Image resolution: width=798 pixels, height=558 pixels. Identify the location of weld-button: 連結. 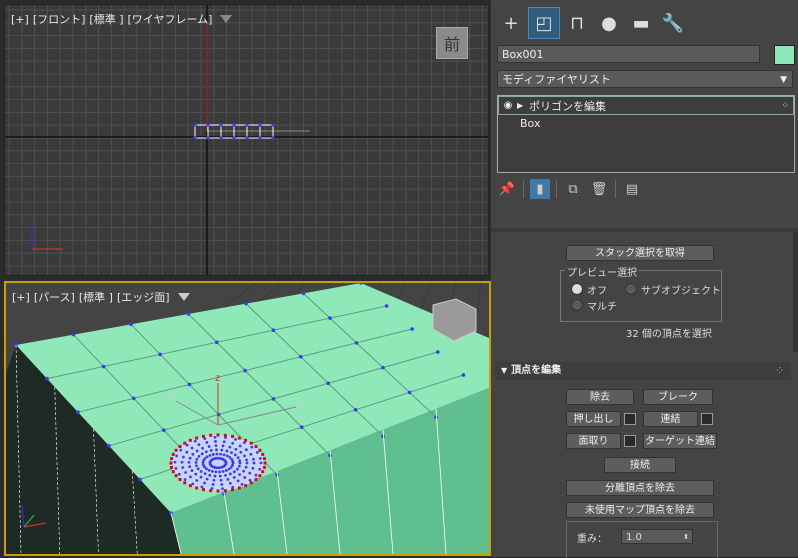
(670, 419).